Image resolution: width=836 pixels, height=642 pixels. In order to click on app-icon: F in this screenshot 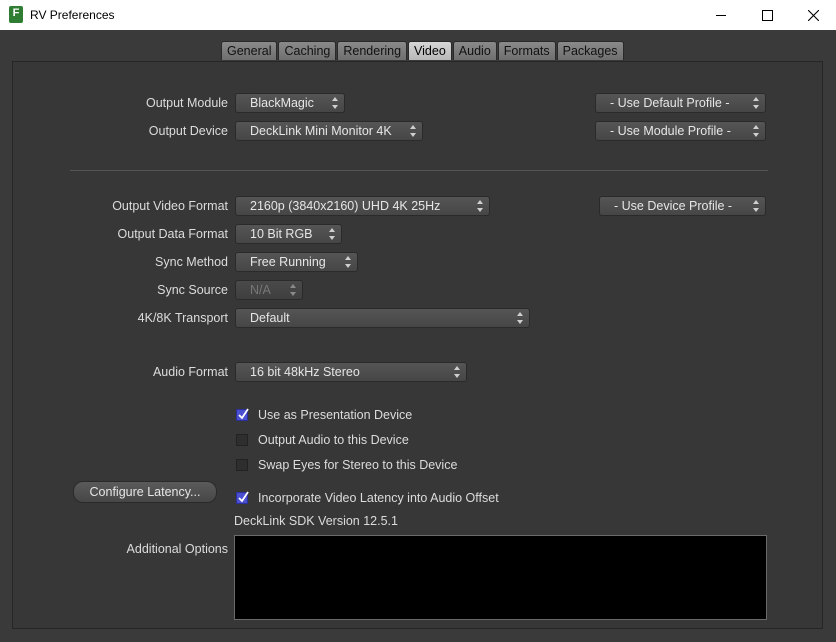, I will do `click(16, 14)`.